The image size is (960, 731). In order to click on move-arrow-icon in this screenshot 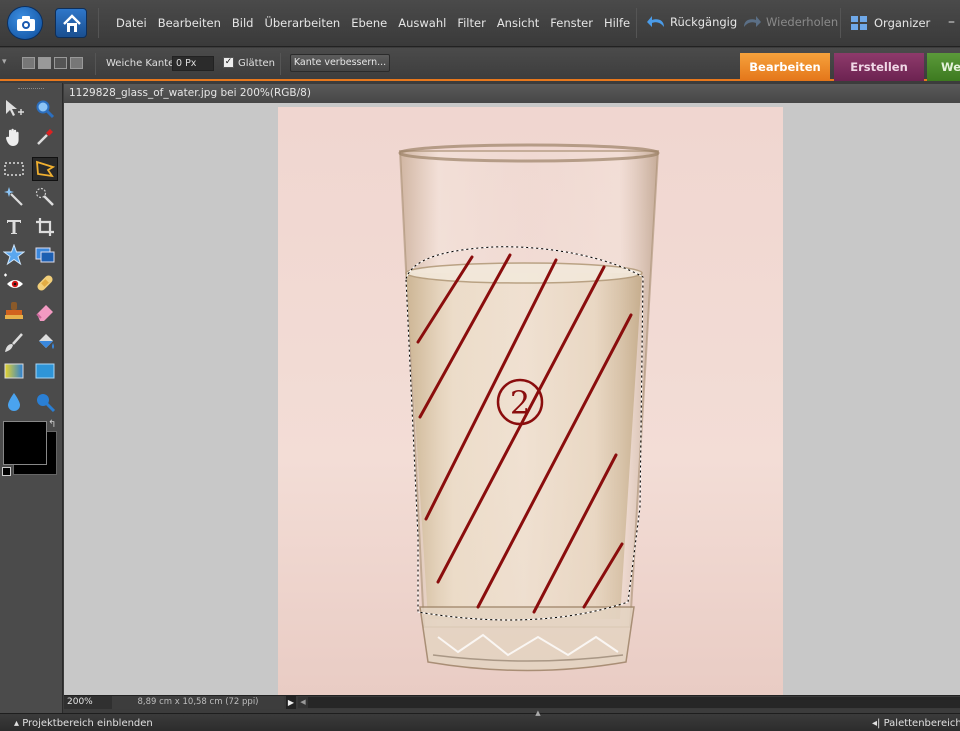, I will do `click(15, 108)`.